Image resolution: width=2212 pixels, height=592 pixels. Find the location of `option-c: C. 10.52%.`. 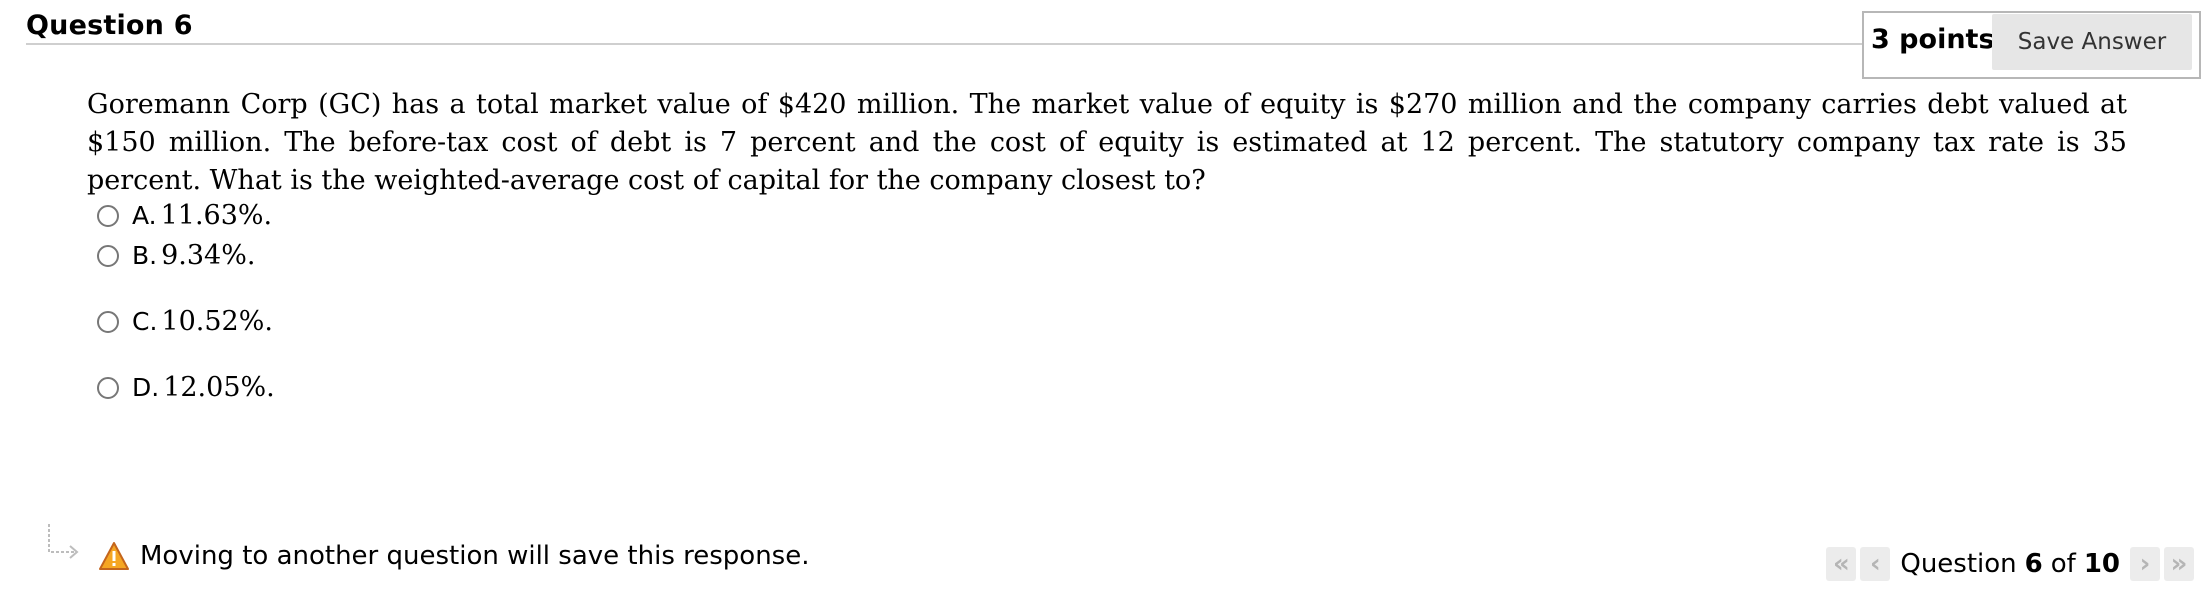

option-c: C. 10.52%. is located at coordinates (185, 321).